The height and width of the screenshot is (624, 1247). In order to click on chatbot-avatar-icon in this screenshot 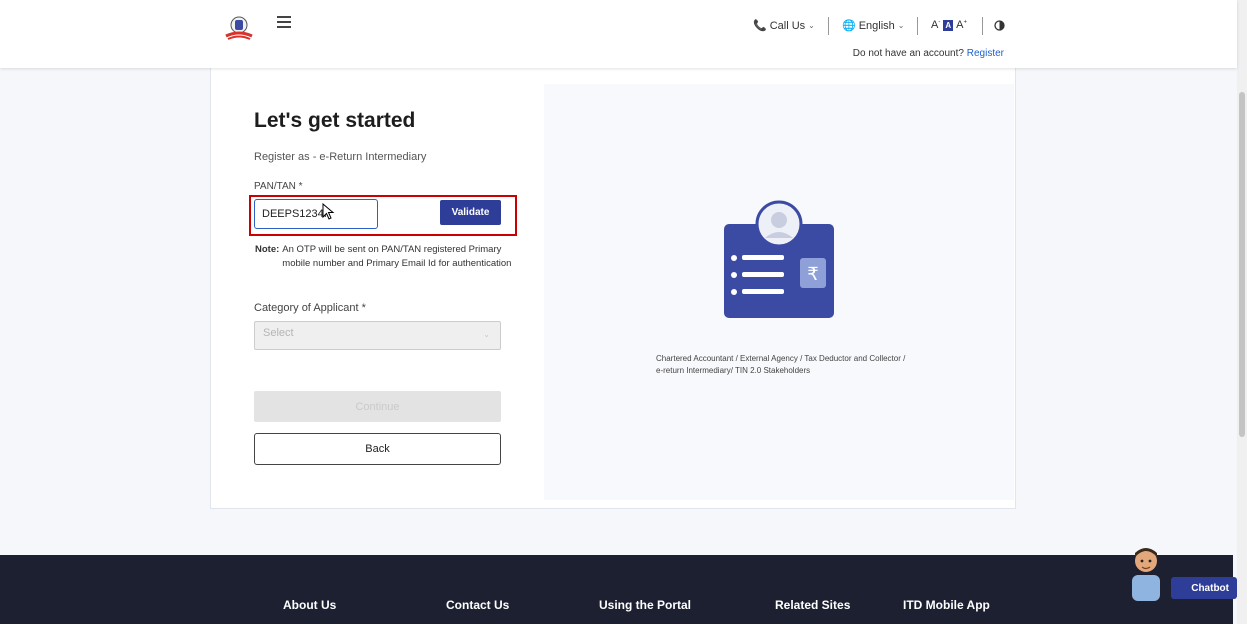, I will do `click(1146, 572)`.